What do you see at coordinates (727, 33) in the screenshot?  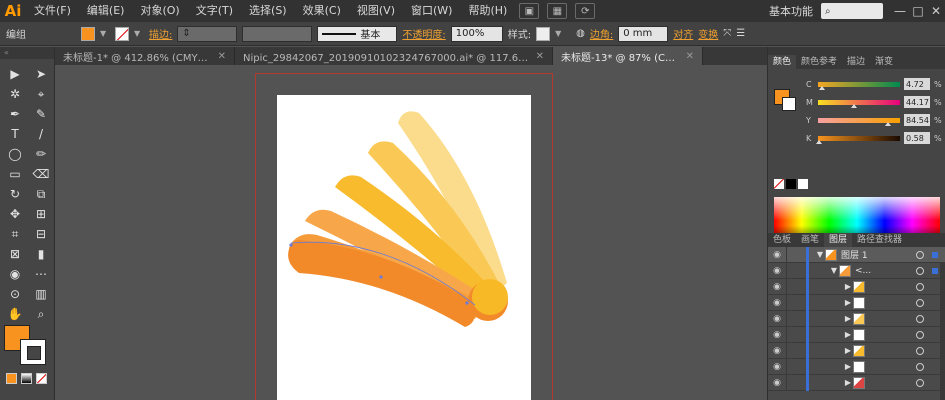 I see `isolate-icon: ⤧` at bounding box center [727, 33].